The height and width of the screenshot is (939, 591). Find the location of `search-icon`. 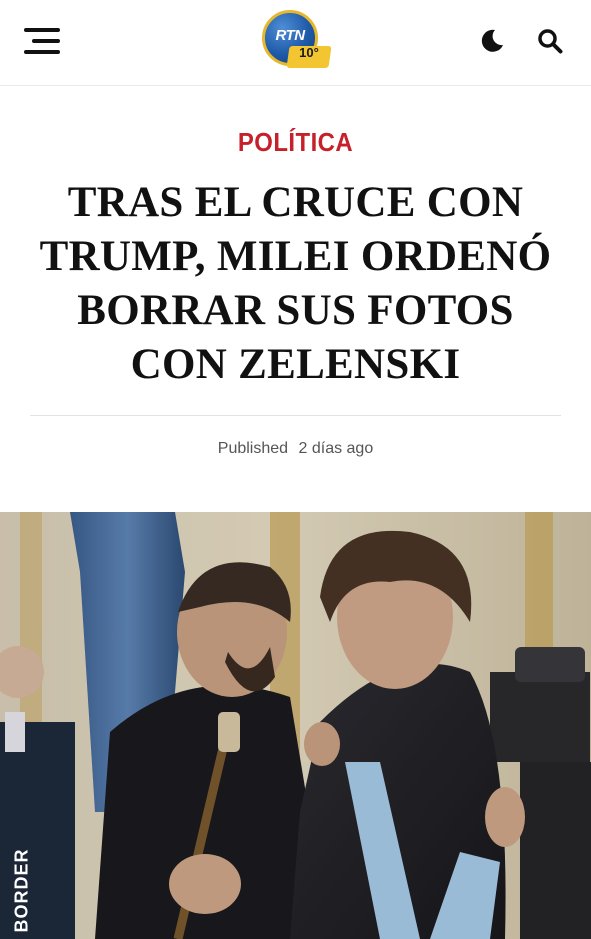

search-icon is located at coordinates (550, 41).